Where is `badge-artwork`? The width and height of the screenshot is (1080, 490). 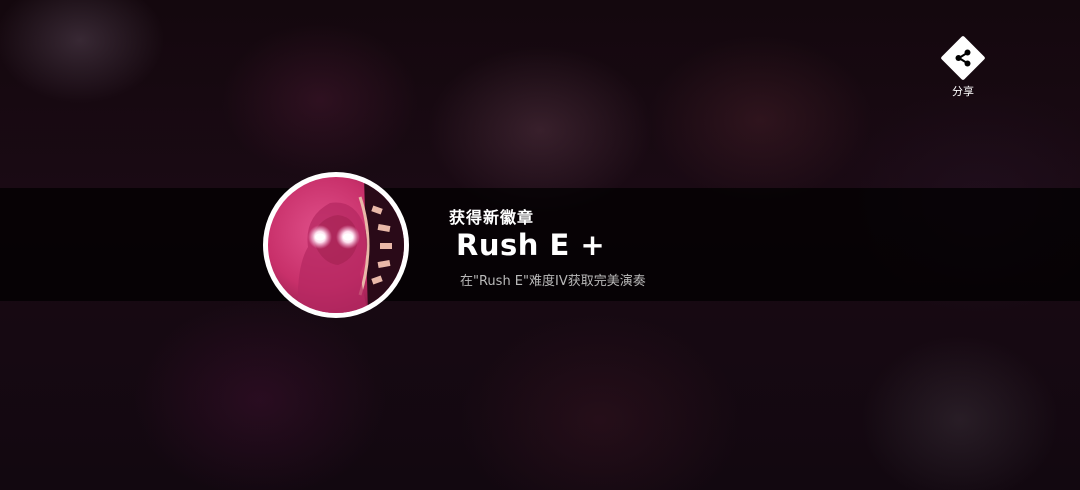 badge-artwork is located at coordinates (336, 245).